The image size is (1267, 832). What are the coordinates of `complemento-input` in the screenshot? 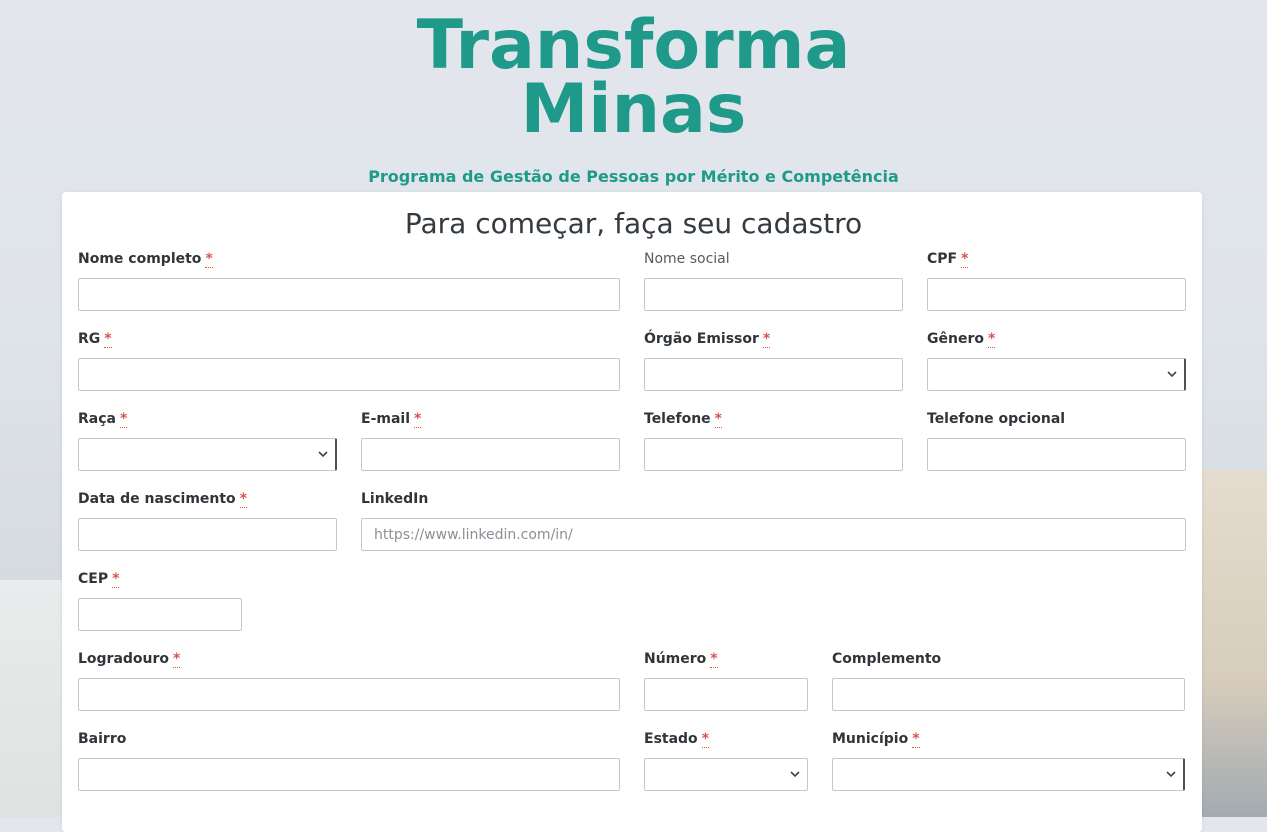 It's located at (1008, 694).